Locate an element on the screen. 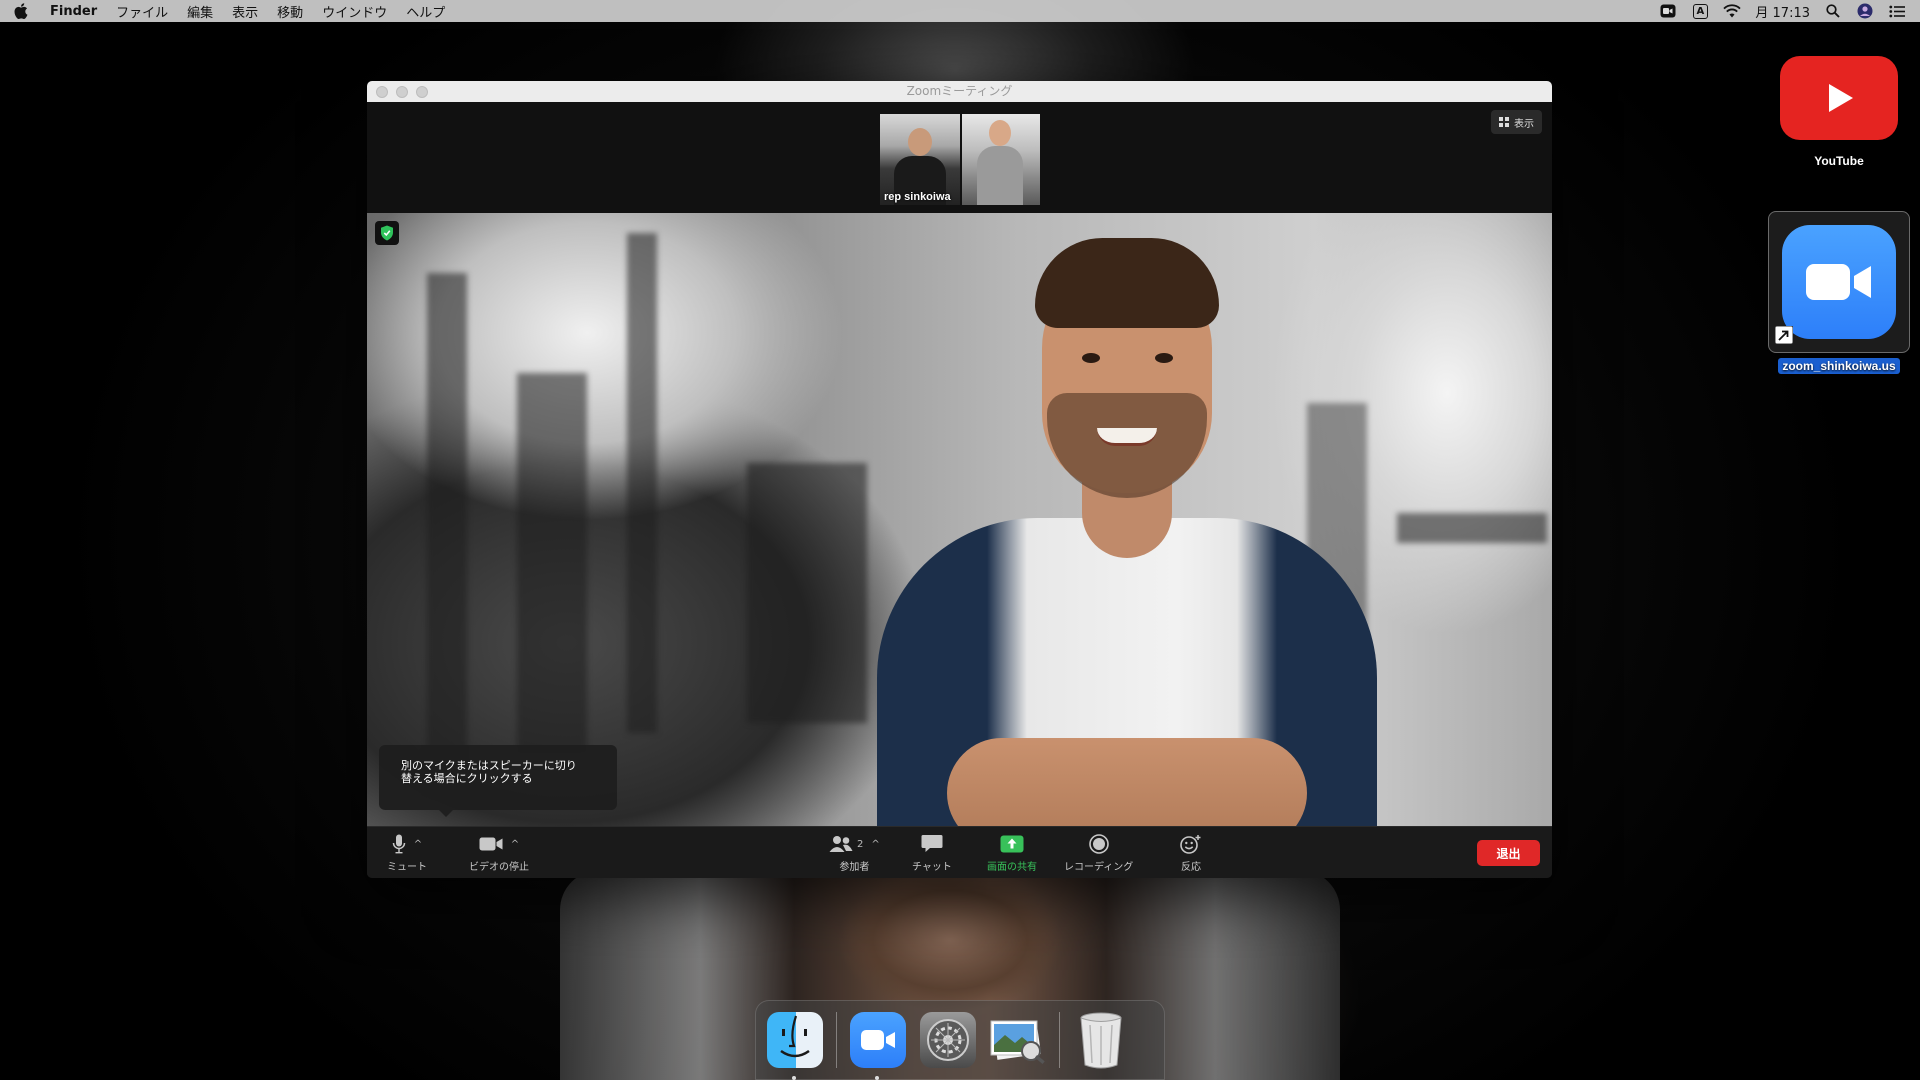  menu-edit: 編集 is located at coordinates (200, 11).